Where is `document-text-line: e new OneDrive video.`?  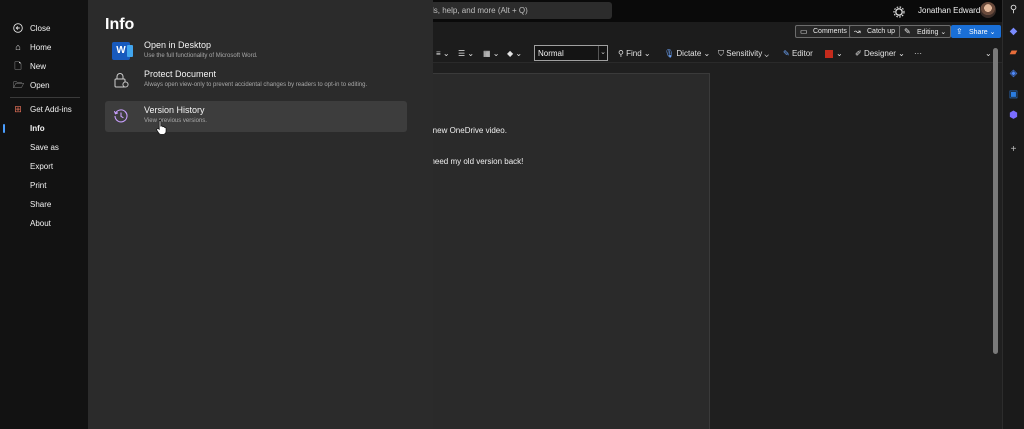
document-text-line: e new OneDrive video. is located at coordinates (466, 130).